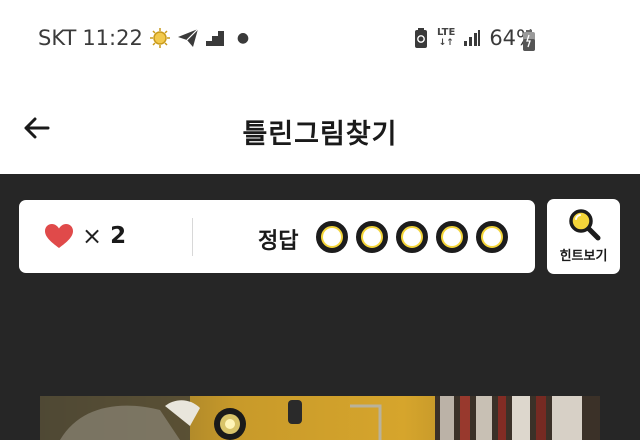  I want to click on score-divider, so click(192, 237).